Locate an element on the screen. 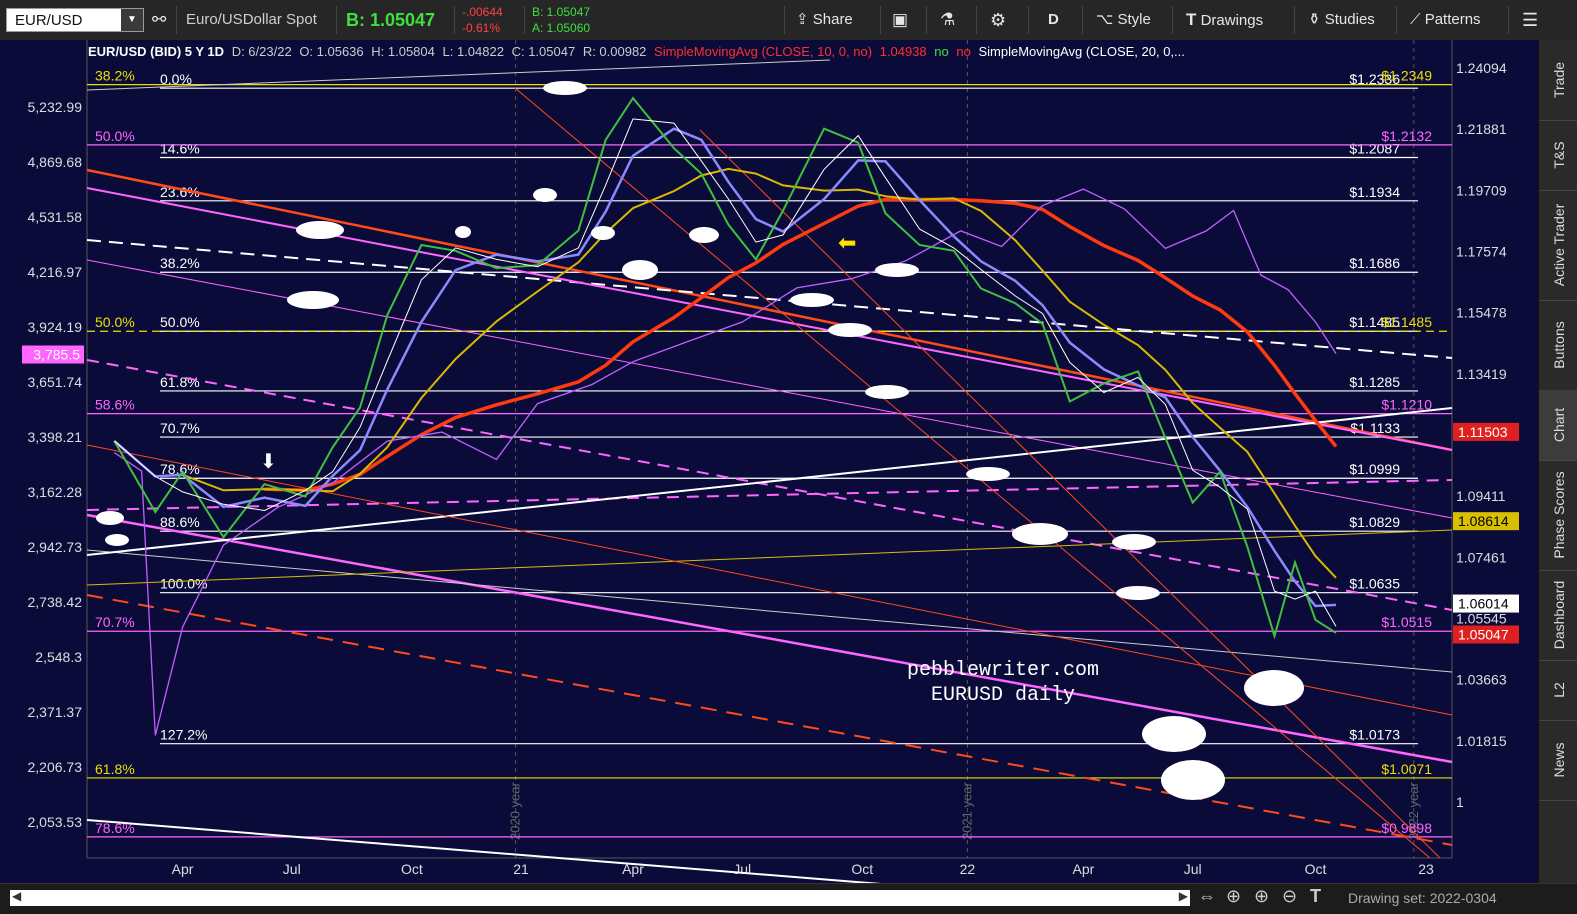 The image size is (1577, 914). symbol-selector: EUR/USD ▼ is located at coordinates (75, 20).